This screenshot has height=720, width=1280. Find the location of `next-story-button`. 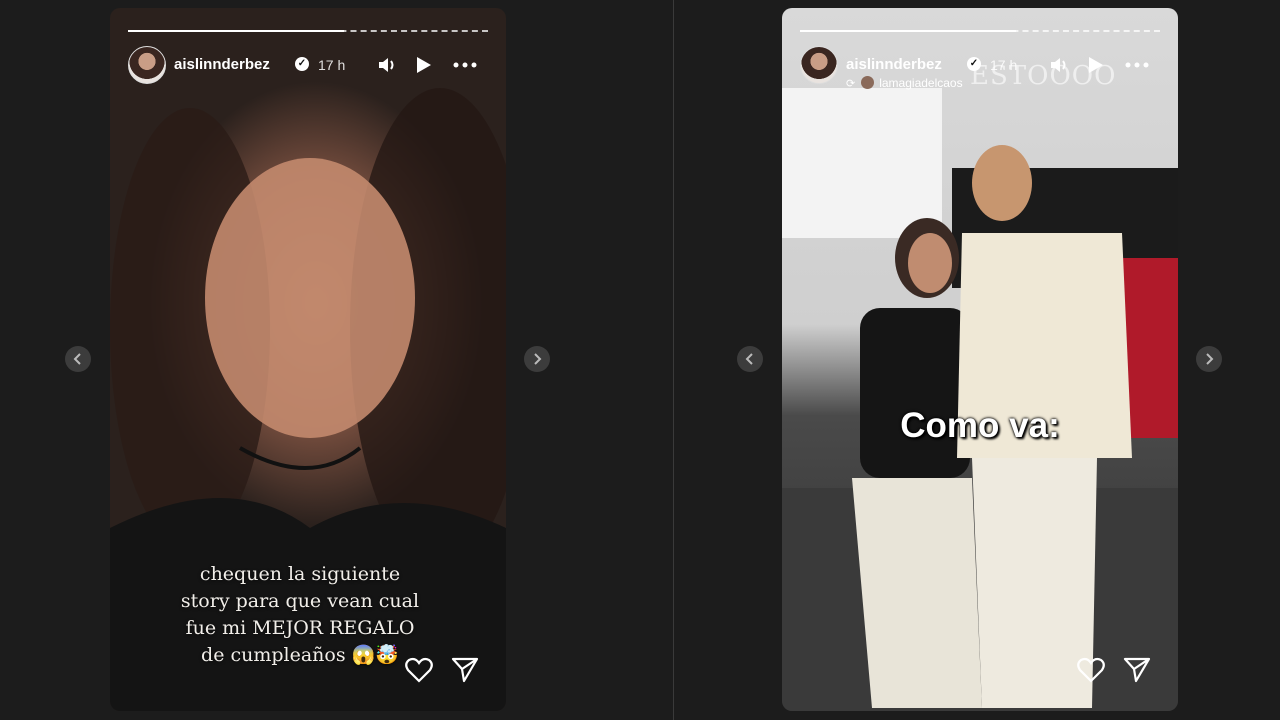

next-story-button is located at coordinates (537, 359).